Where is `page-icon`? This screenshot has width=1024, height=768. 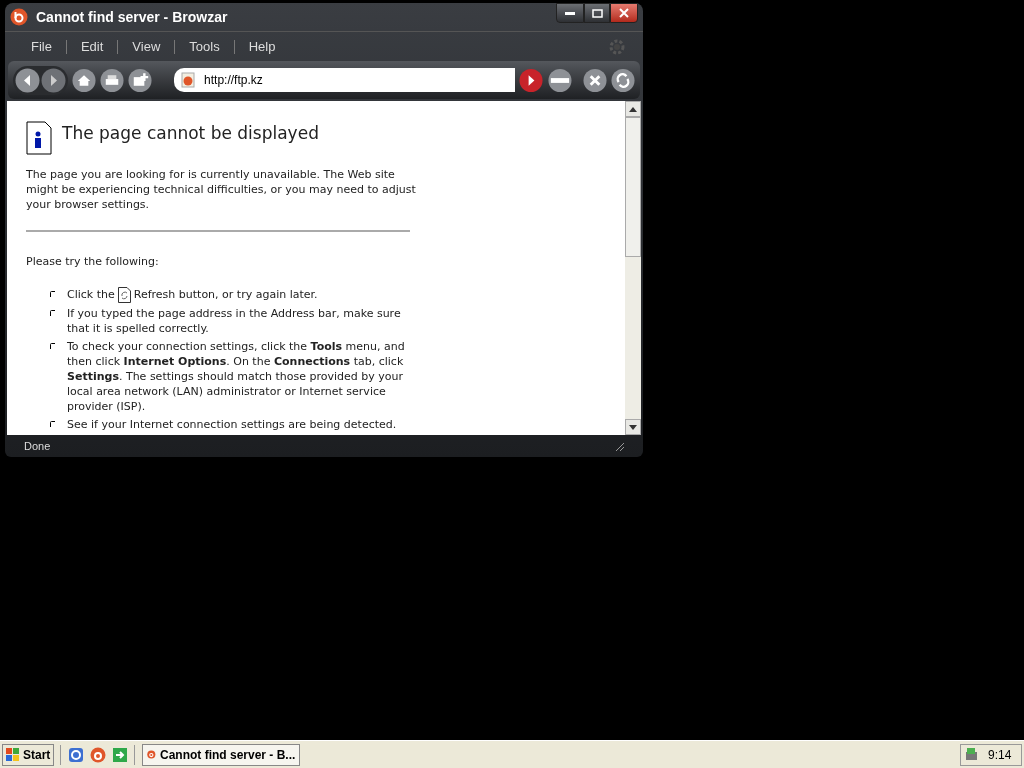 page-icon is located at coordinates (188, 80).